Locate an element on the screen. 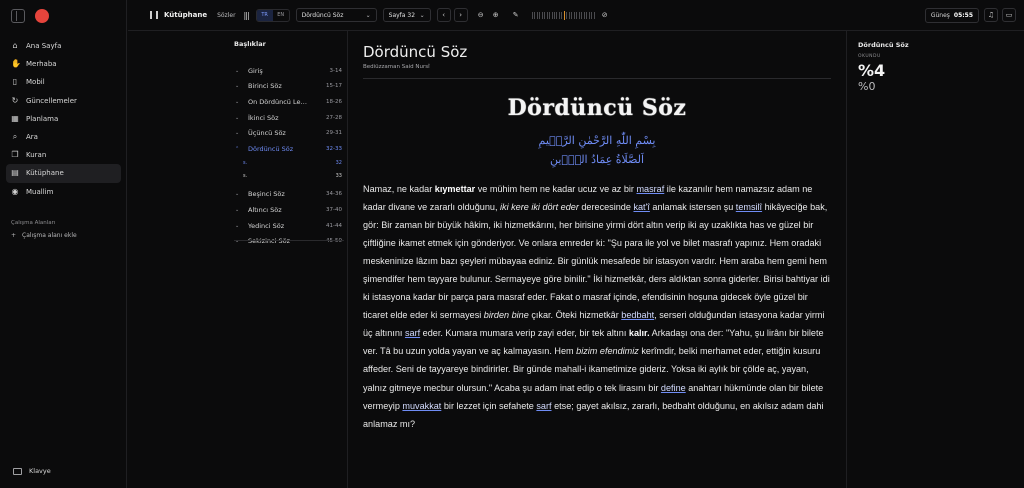 The image size is (1024, 488). chevron-left-icon: ‹ is located at coordinates (444, 15).